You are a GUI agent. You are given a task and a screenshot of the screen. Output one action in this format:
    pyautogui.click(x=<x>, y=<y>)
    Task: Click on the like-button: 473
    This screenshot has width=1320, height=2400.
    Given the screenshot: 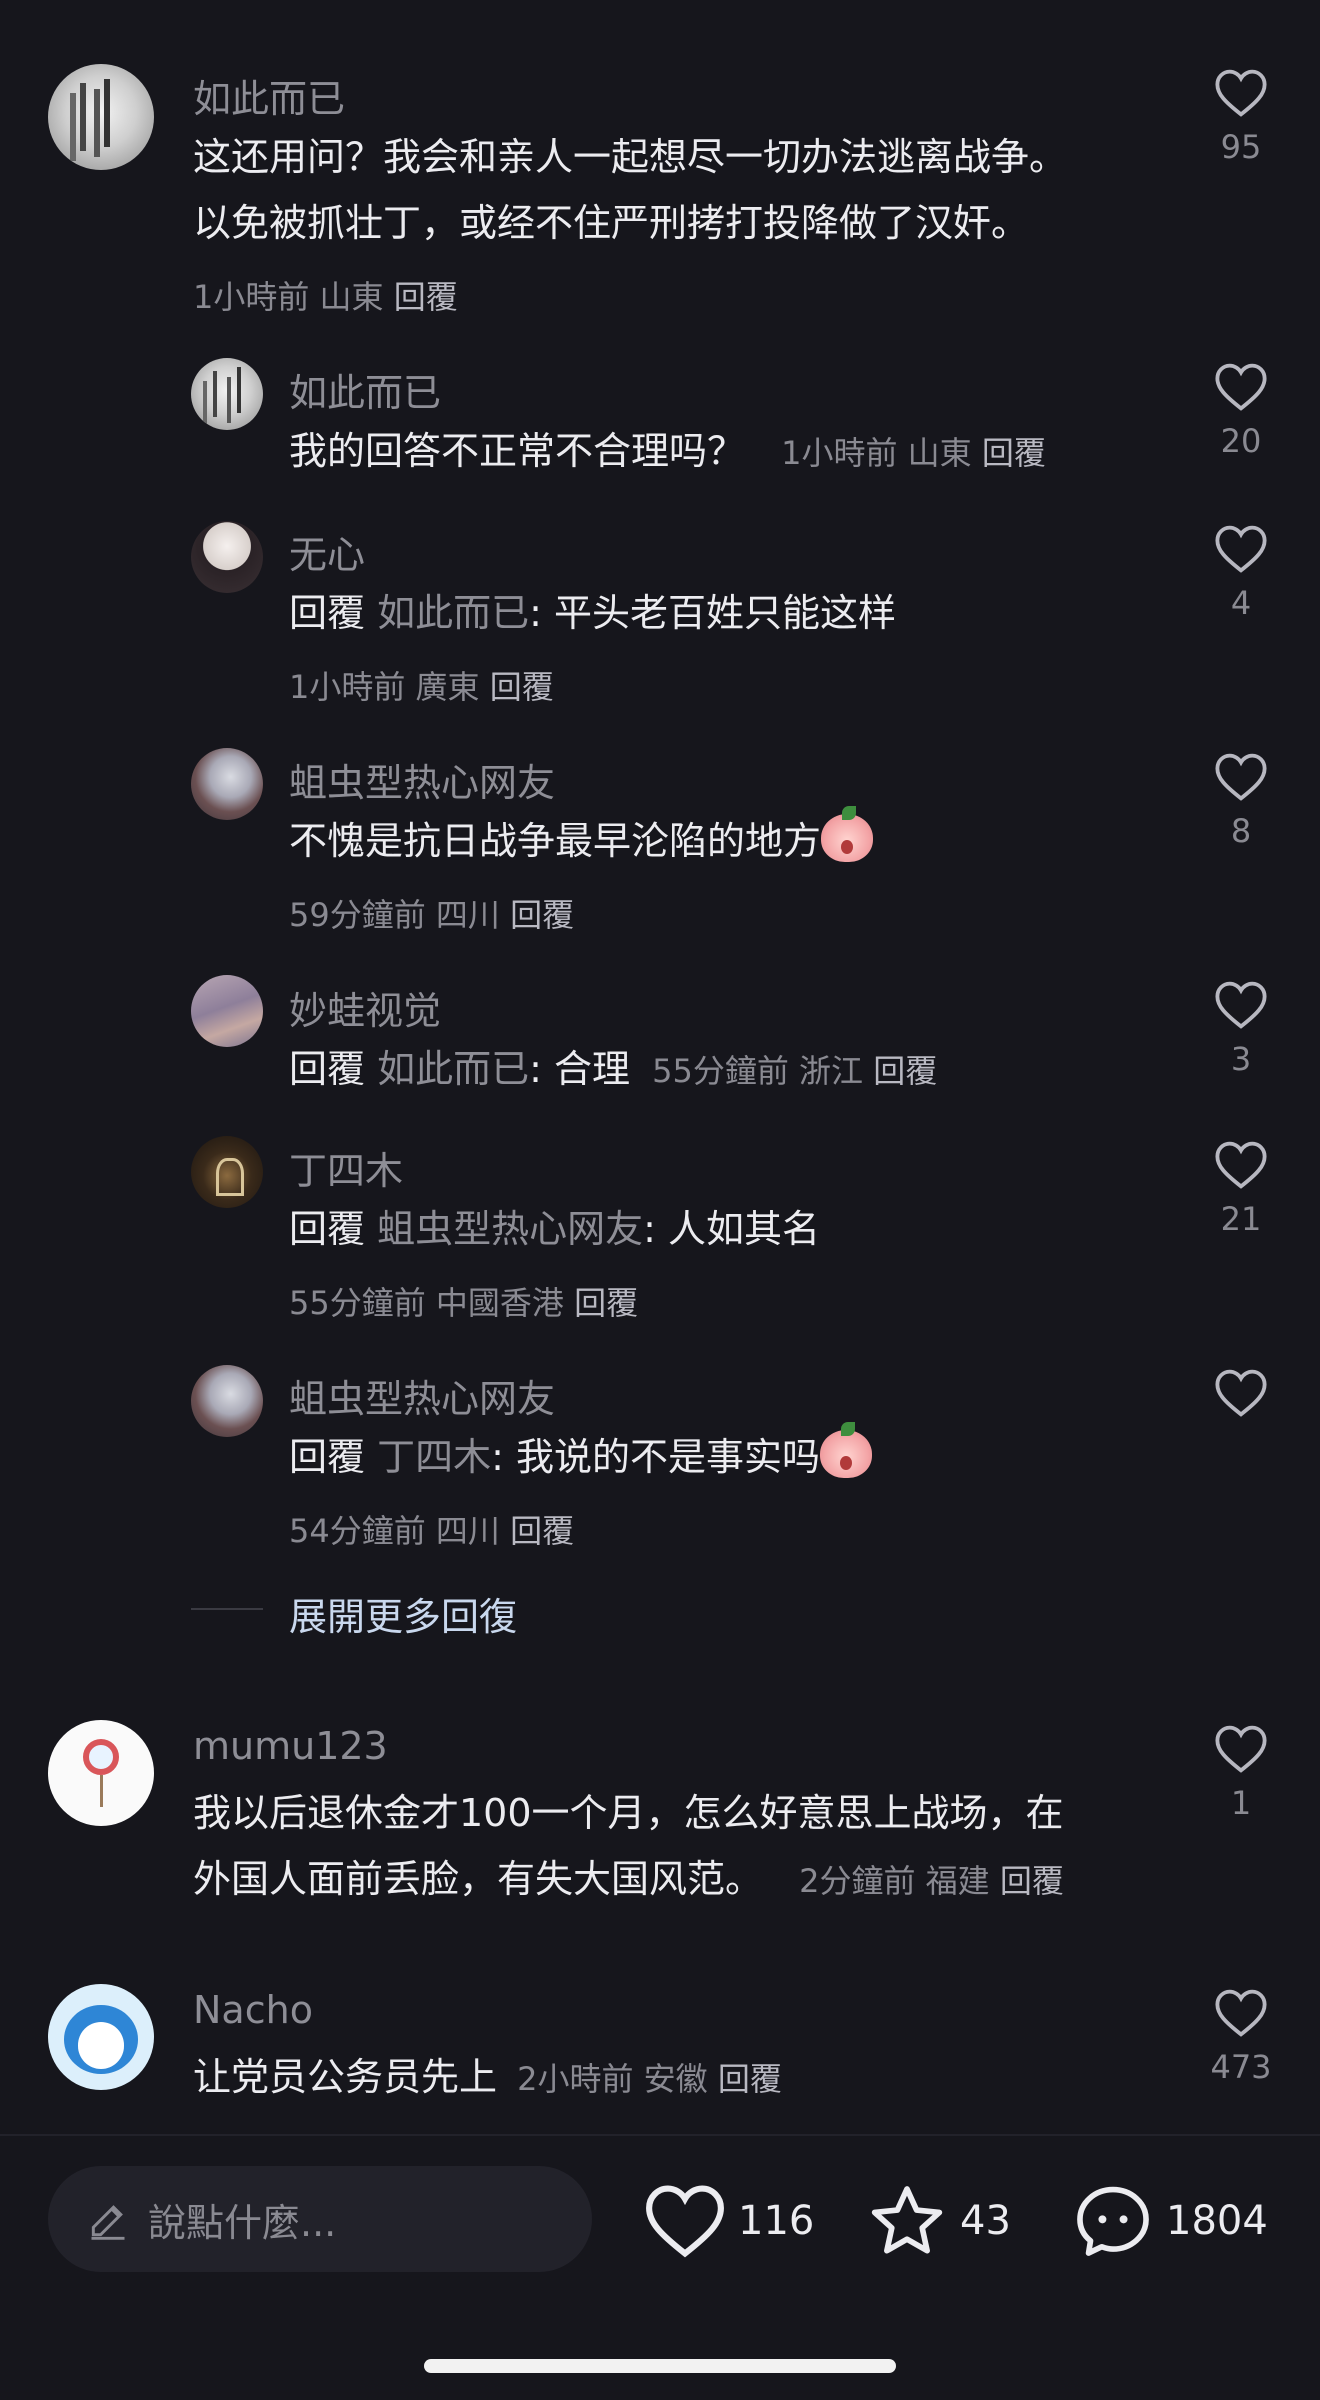 What is the action you would take?
    pyautogui.click(x=1241, y=2037)
    